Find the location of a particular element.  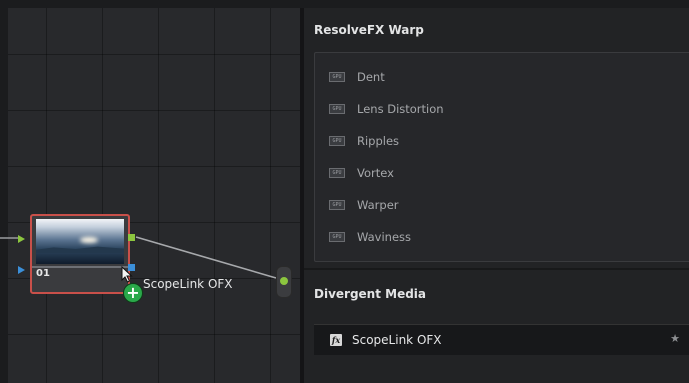

node-input-port-key is located at coordinates (21, 270).